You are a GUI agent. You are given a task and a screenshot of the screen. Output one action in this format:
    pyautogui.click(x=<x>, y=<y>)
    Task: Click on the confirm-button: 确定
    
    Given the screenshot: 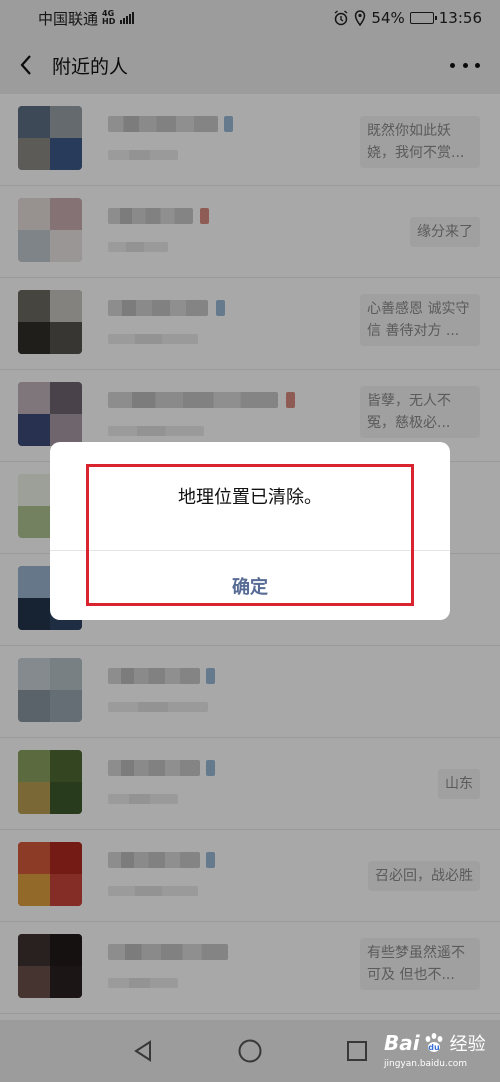 What is the action you would take?
    pyautogui.click(x=250, y=585)
    